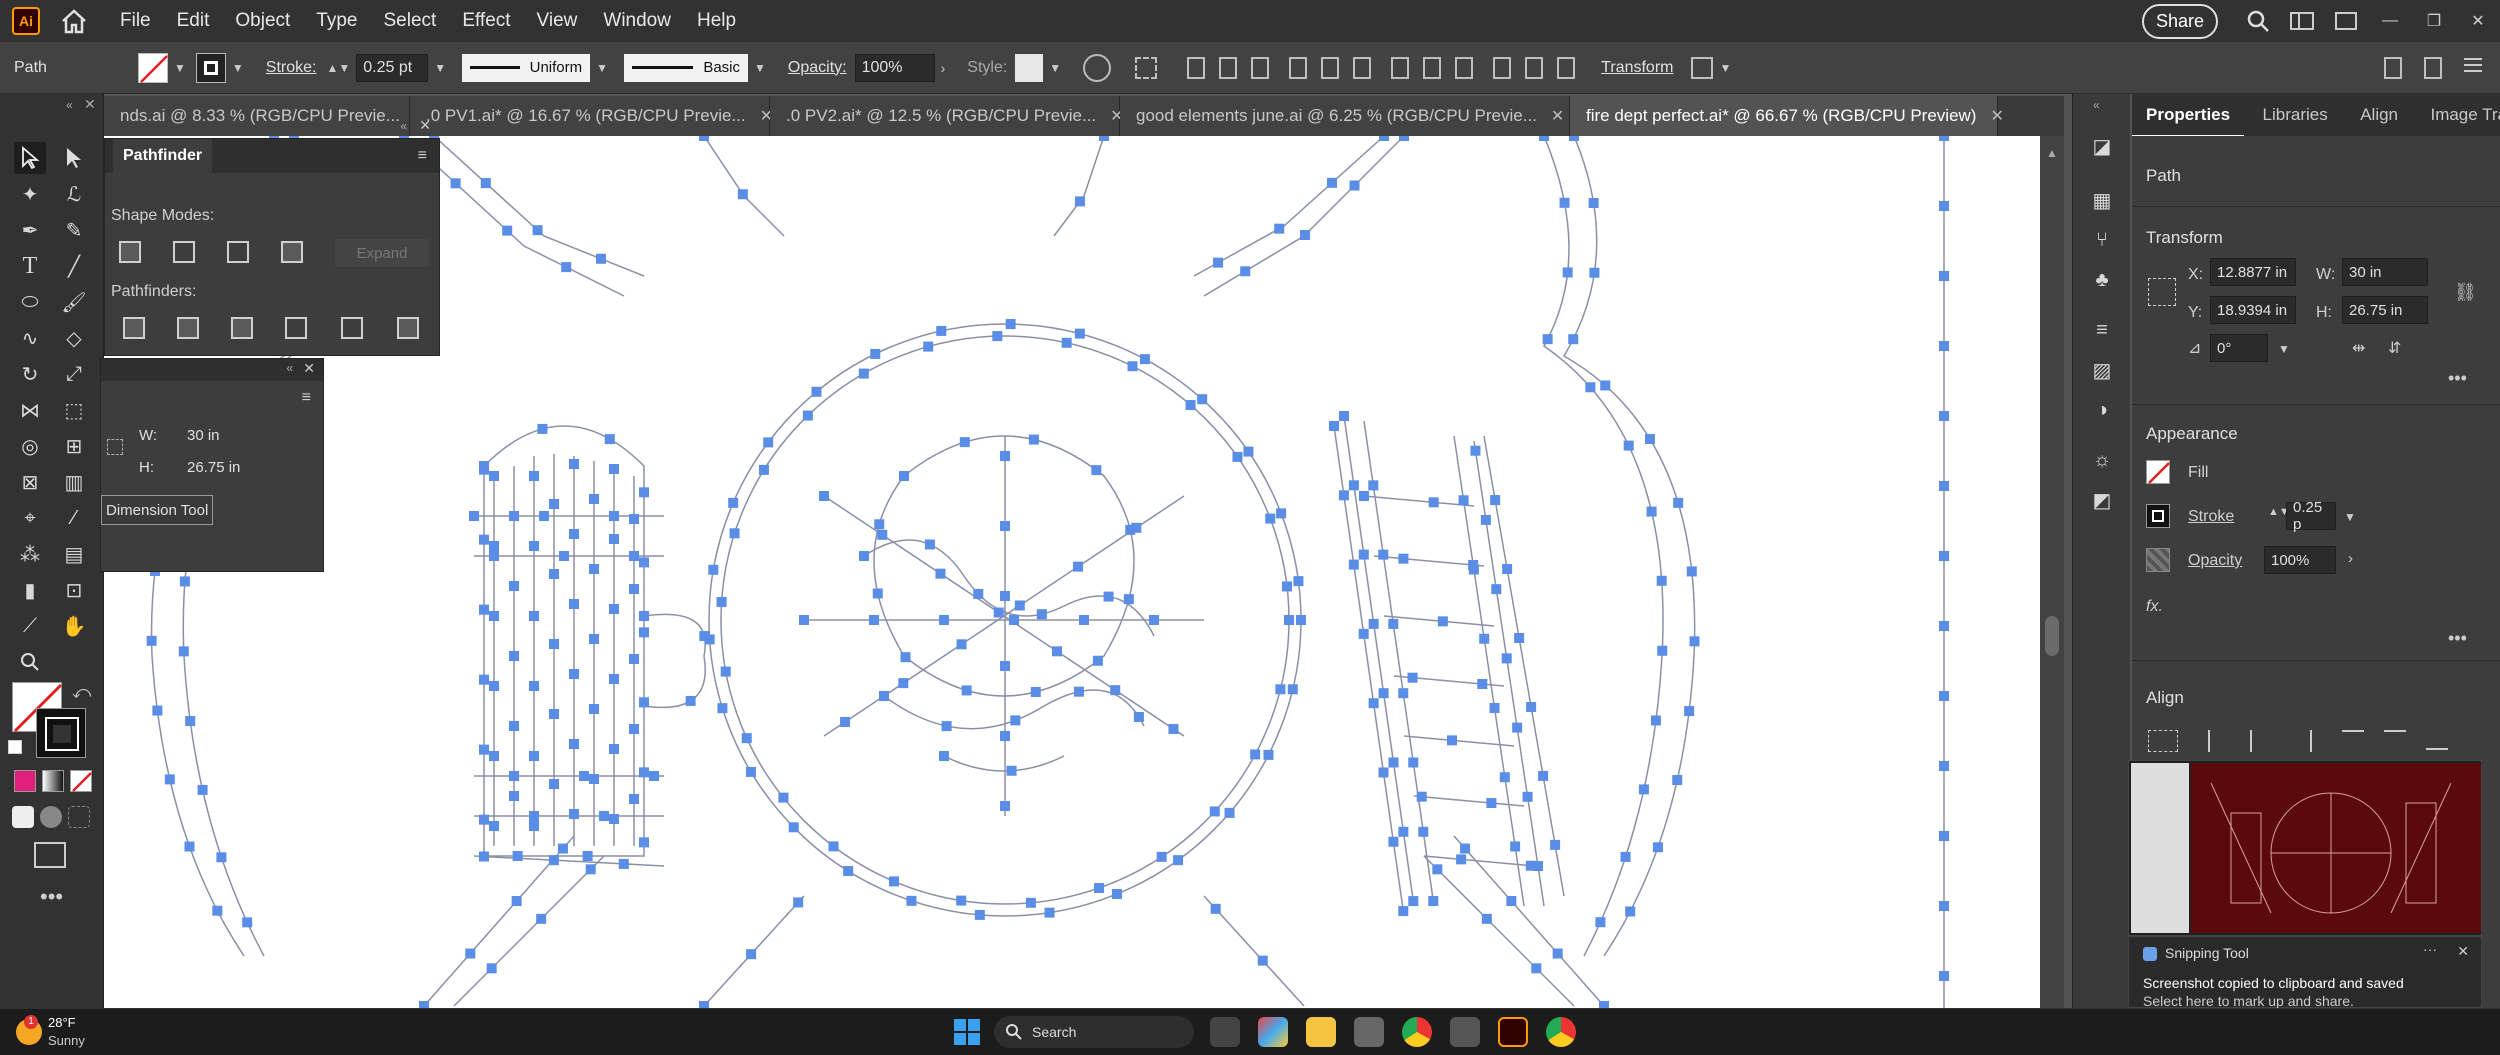  What do you see at coordinates (74, 158) in the screenshot?
I see `direct-selection-tool-icon` at bounding box center [74, 158].